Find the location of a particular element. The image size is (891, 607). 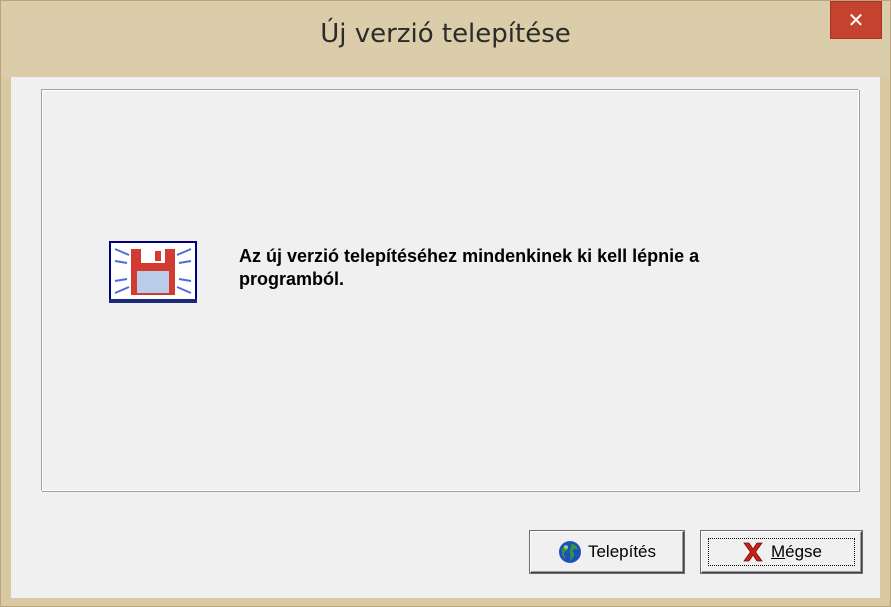

floppy-disk-icon is located at coordinates (153, 272).